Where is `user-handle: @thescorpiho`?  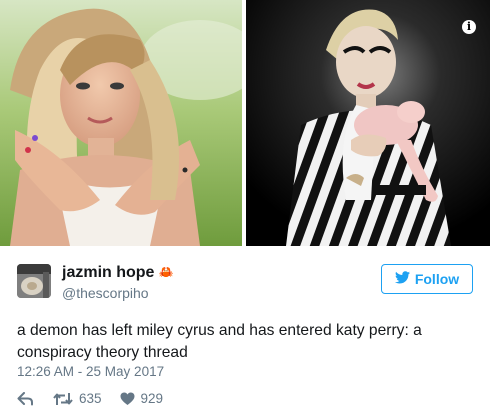 user-handle: @thescorpiho is located at coordinates (105, 293).